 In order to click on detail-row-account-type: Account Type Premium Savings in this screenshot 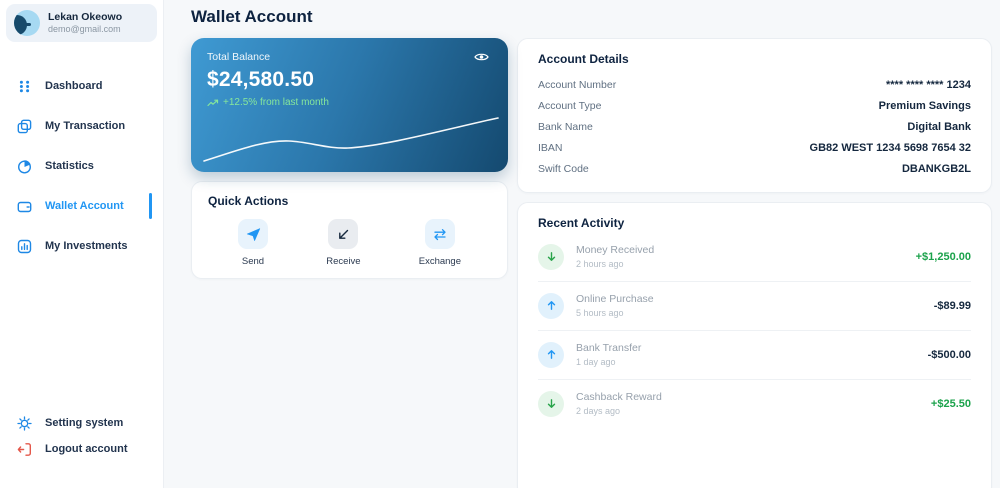, I will do `click(754, 106)`.